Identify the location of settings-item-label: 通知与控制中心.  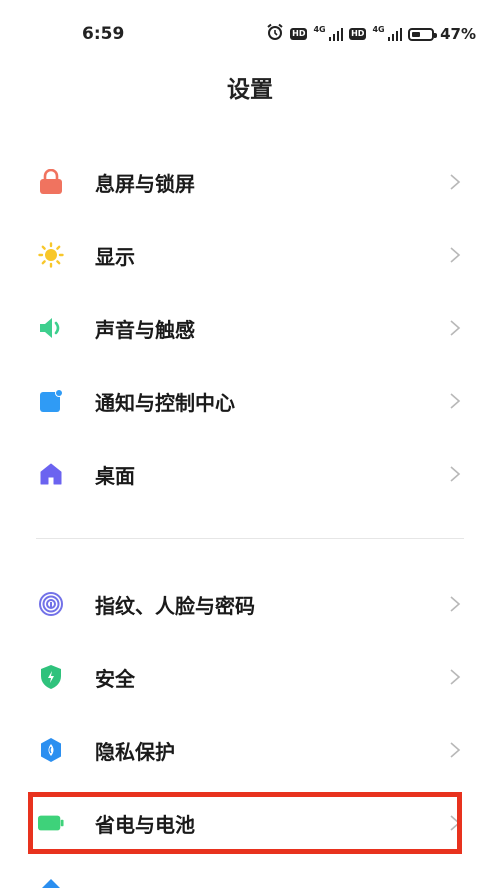
(165, 402).